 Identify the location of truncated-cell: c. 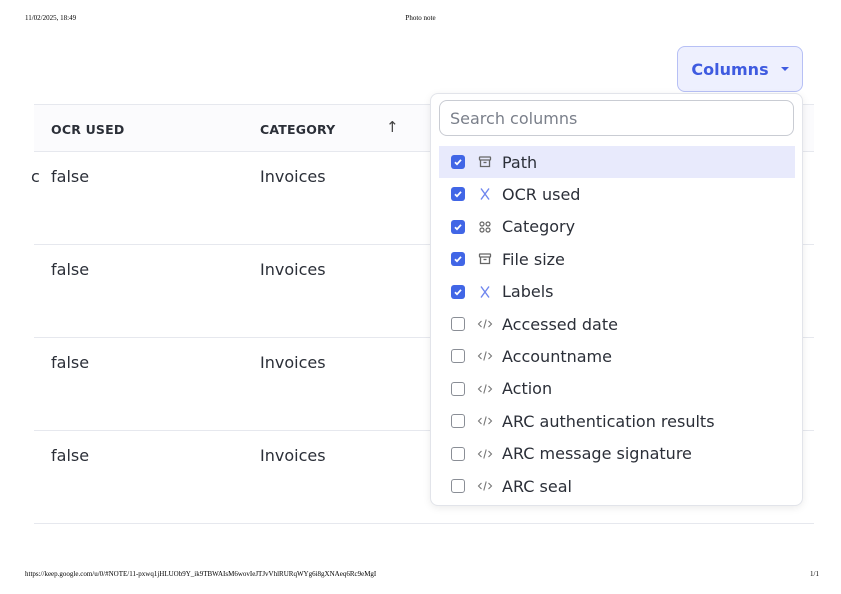
(35, 176).